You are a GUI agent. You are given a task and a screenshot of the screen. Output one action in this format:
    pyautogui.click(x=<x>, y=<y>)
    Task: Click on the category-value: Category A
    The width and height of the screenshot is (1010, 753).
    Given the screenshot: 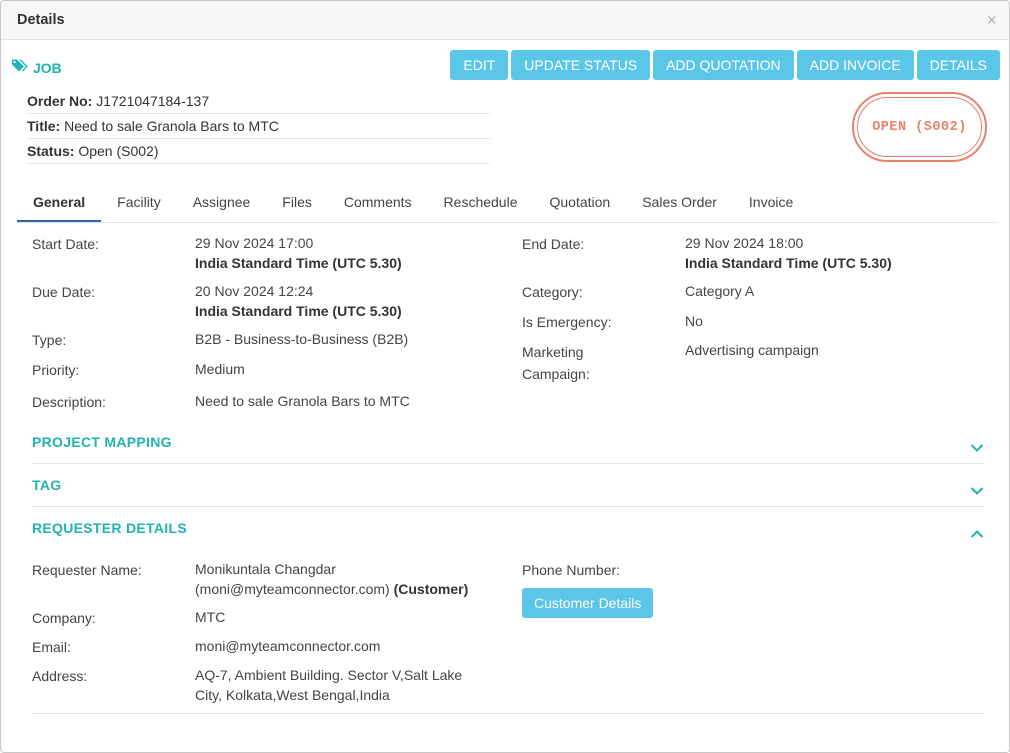 What is the action you would take?
    pyautogui.click(x=720, y=291)
    